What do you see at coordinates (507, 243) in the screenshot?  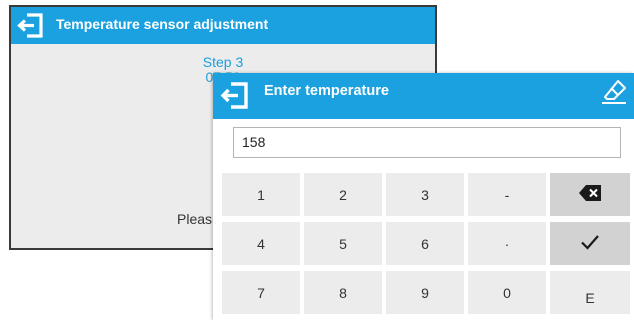 I see `key-decimal: ·` at bounding box center [507, 243].